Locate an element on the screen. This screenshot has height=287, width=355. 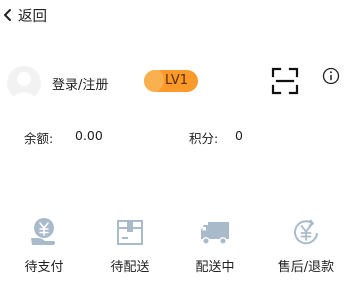
order-in-delivery: 配送中 is located at coordinates (215, 245).